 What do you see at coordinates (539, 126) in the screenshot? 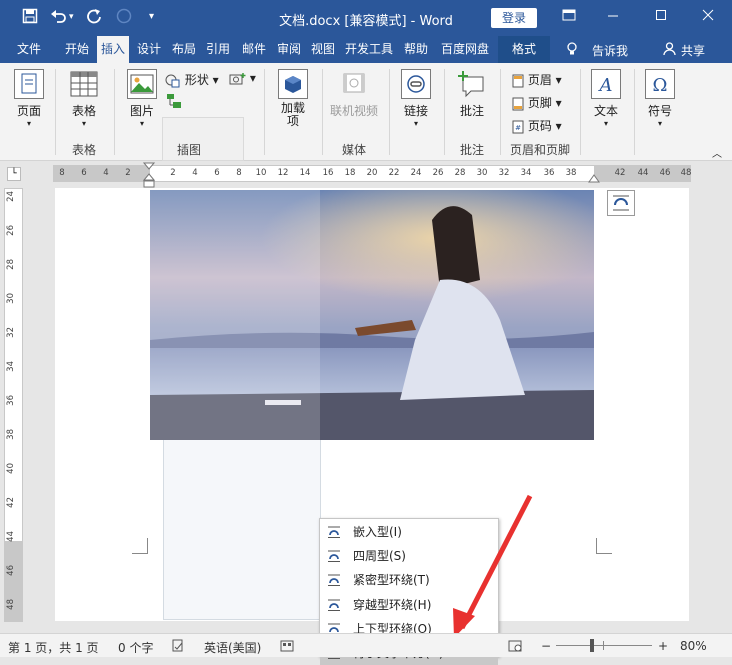
I see `page-number-label: 页码` at bounding box center [539, 126].